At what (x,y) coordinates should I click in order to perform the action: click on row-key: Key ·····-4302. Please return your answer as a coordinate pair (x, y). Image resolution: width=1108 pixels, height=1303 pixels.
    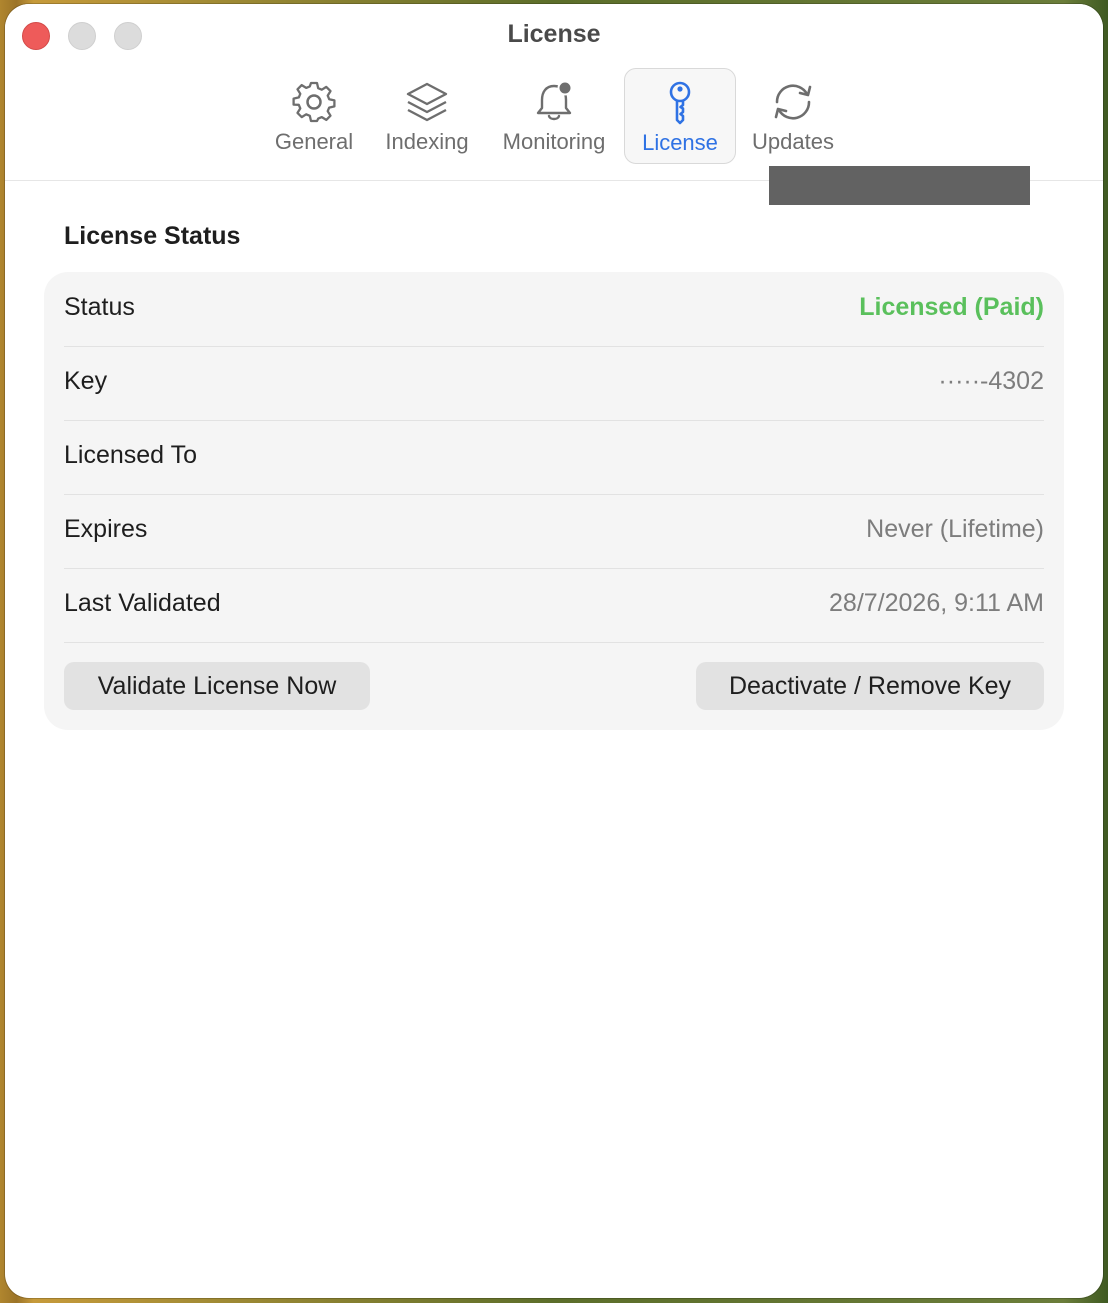
    Looking at the image, I should click on (554, 383).